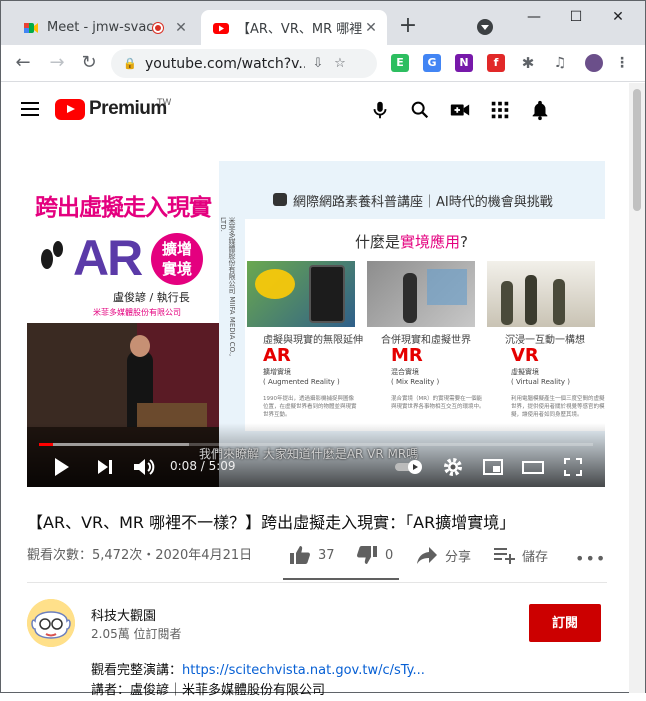 This screenshot has width=646, height=701. Describe the element at coordinates (70, 109) in the screenshot. I see `youtube-logo` at that location.